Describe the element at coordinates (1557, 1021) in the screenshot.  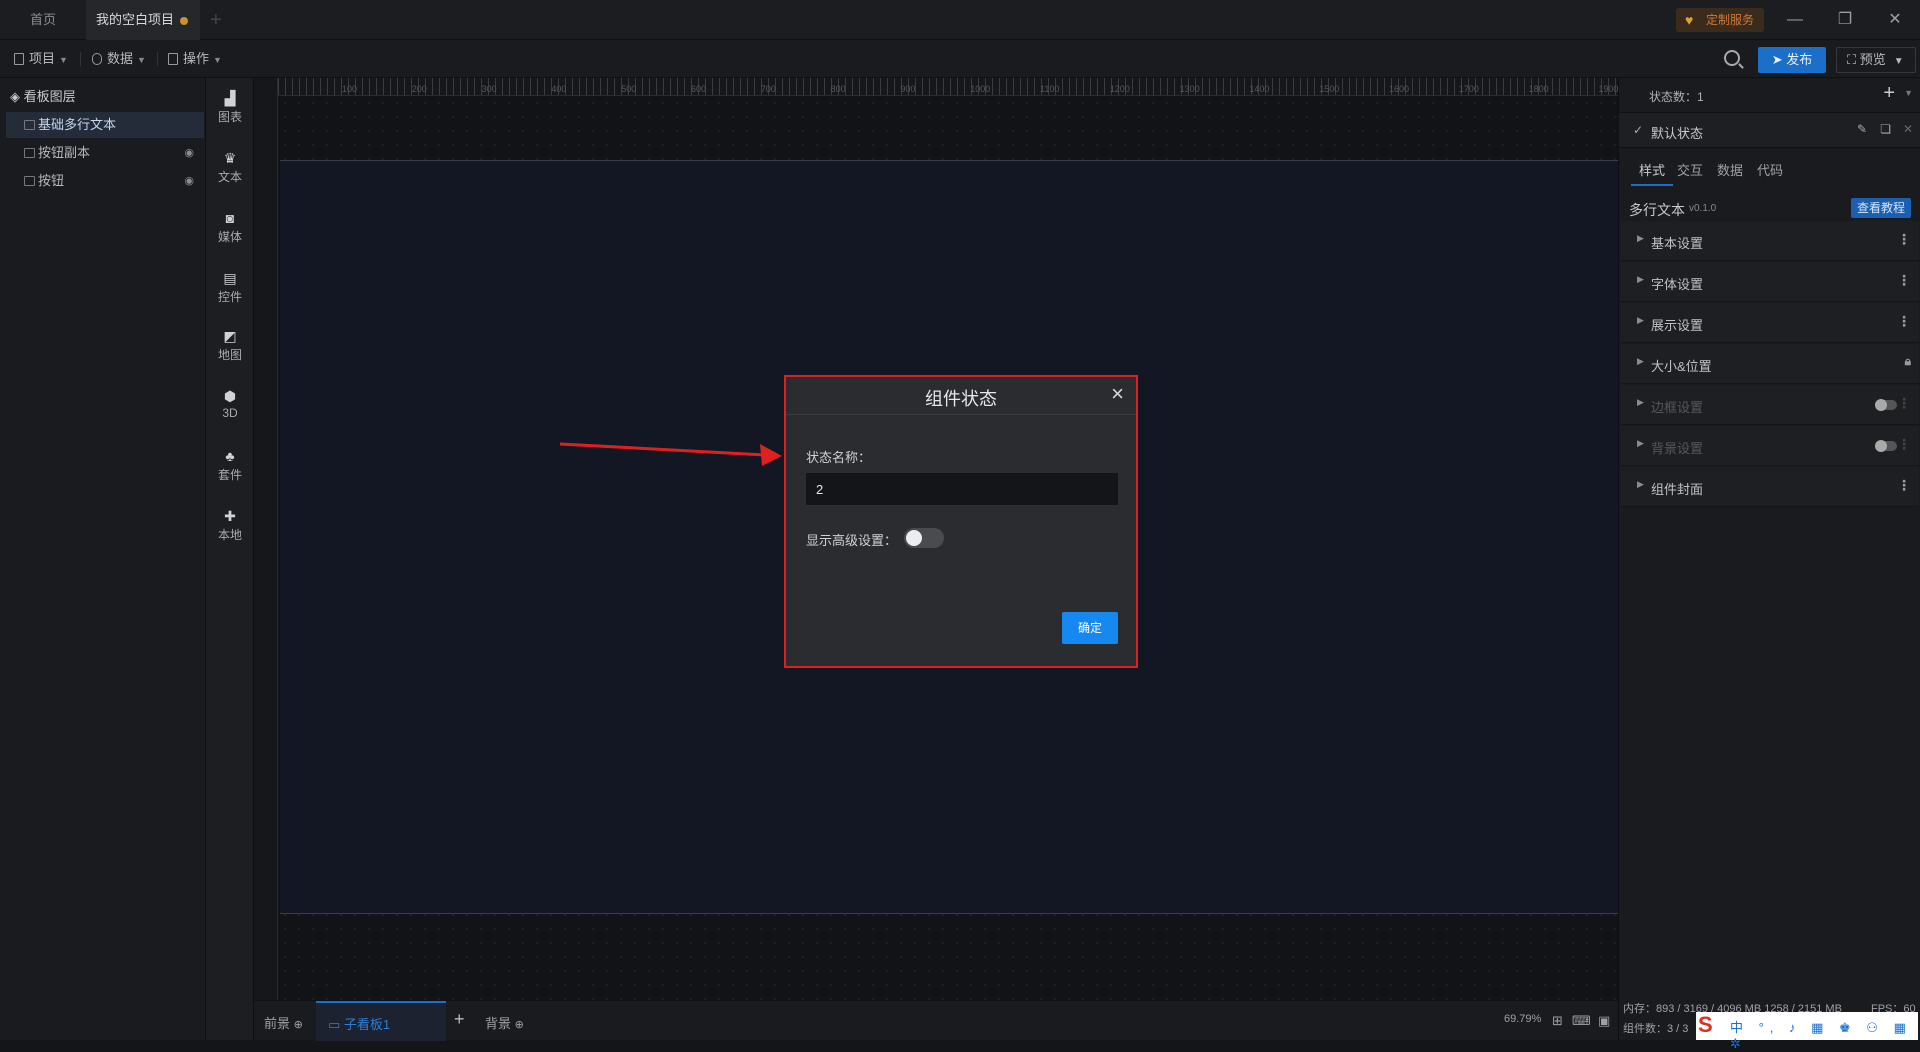
I see `fit-screen-icon: ⊞` at that location.